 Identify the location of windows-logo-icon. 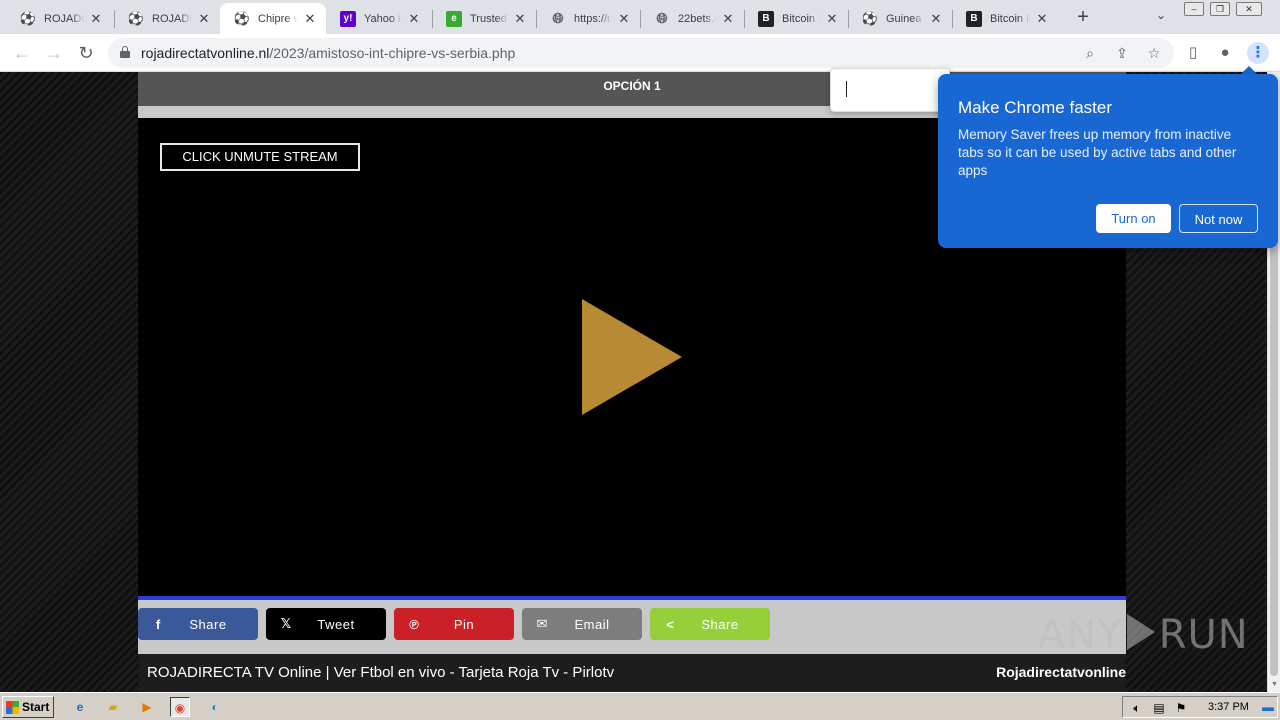
(12, 707).